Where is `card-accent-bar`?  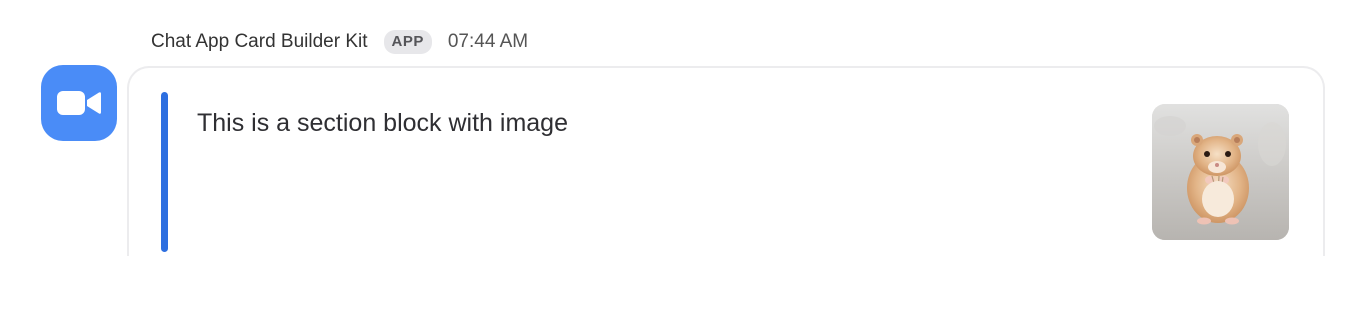
card-accent-bar is located at coordinates (164, 172).